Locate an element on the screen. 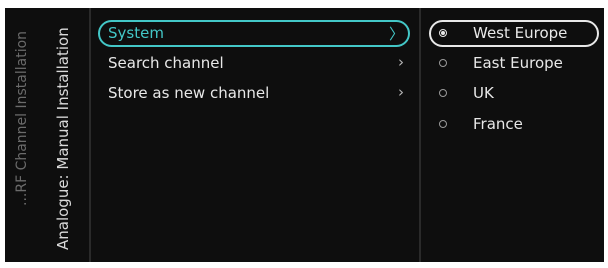  menu-item-system: System 〉 is located at coordinates (254, 33).